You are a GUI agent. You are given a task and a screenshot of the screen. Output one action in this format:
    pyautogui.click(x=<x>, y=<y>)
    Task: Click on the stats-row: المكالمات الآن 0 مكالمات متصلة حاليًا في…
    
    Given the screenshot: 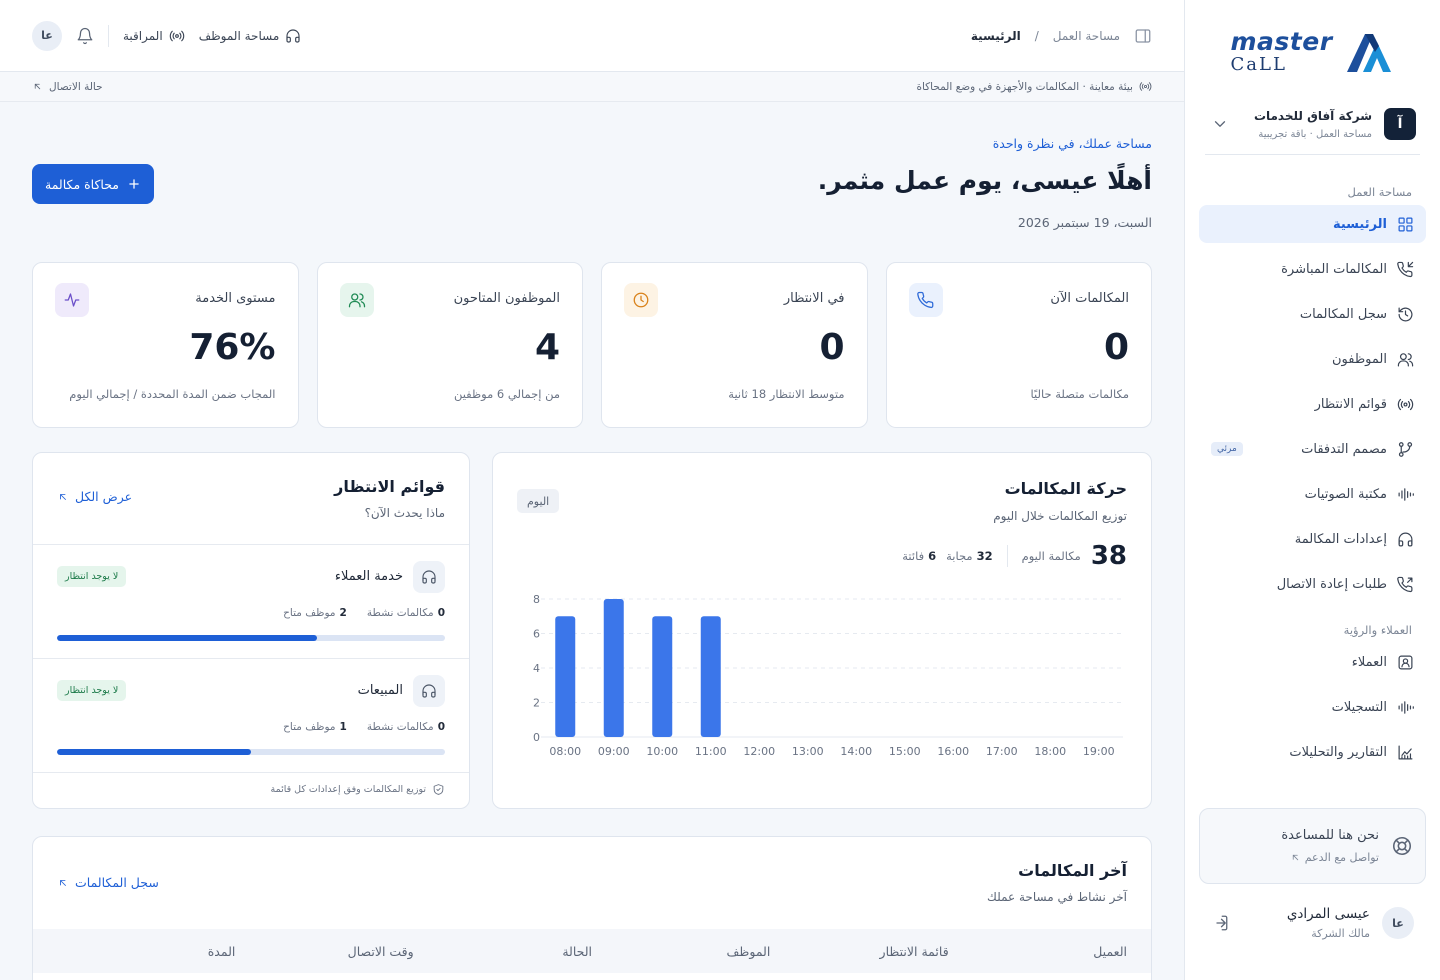 What is the action you would take?
    pyautogui.click(x=592, y=345)
    